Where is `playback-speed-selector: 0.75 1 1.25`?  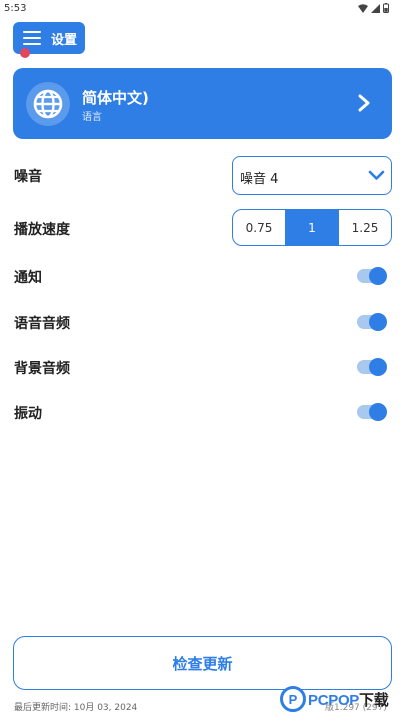
playback-speed-selector: 0.75 1 1.25 is located at coordinates (312, 227).